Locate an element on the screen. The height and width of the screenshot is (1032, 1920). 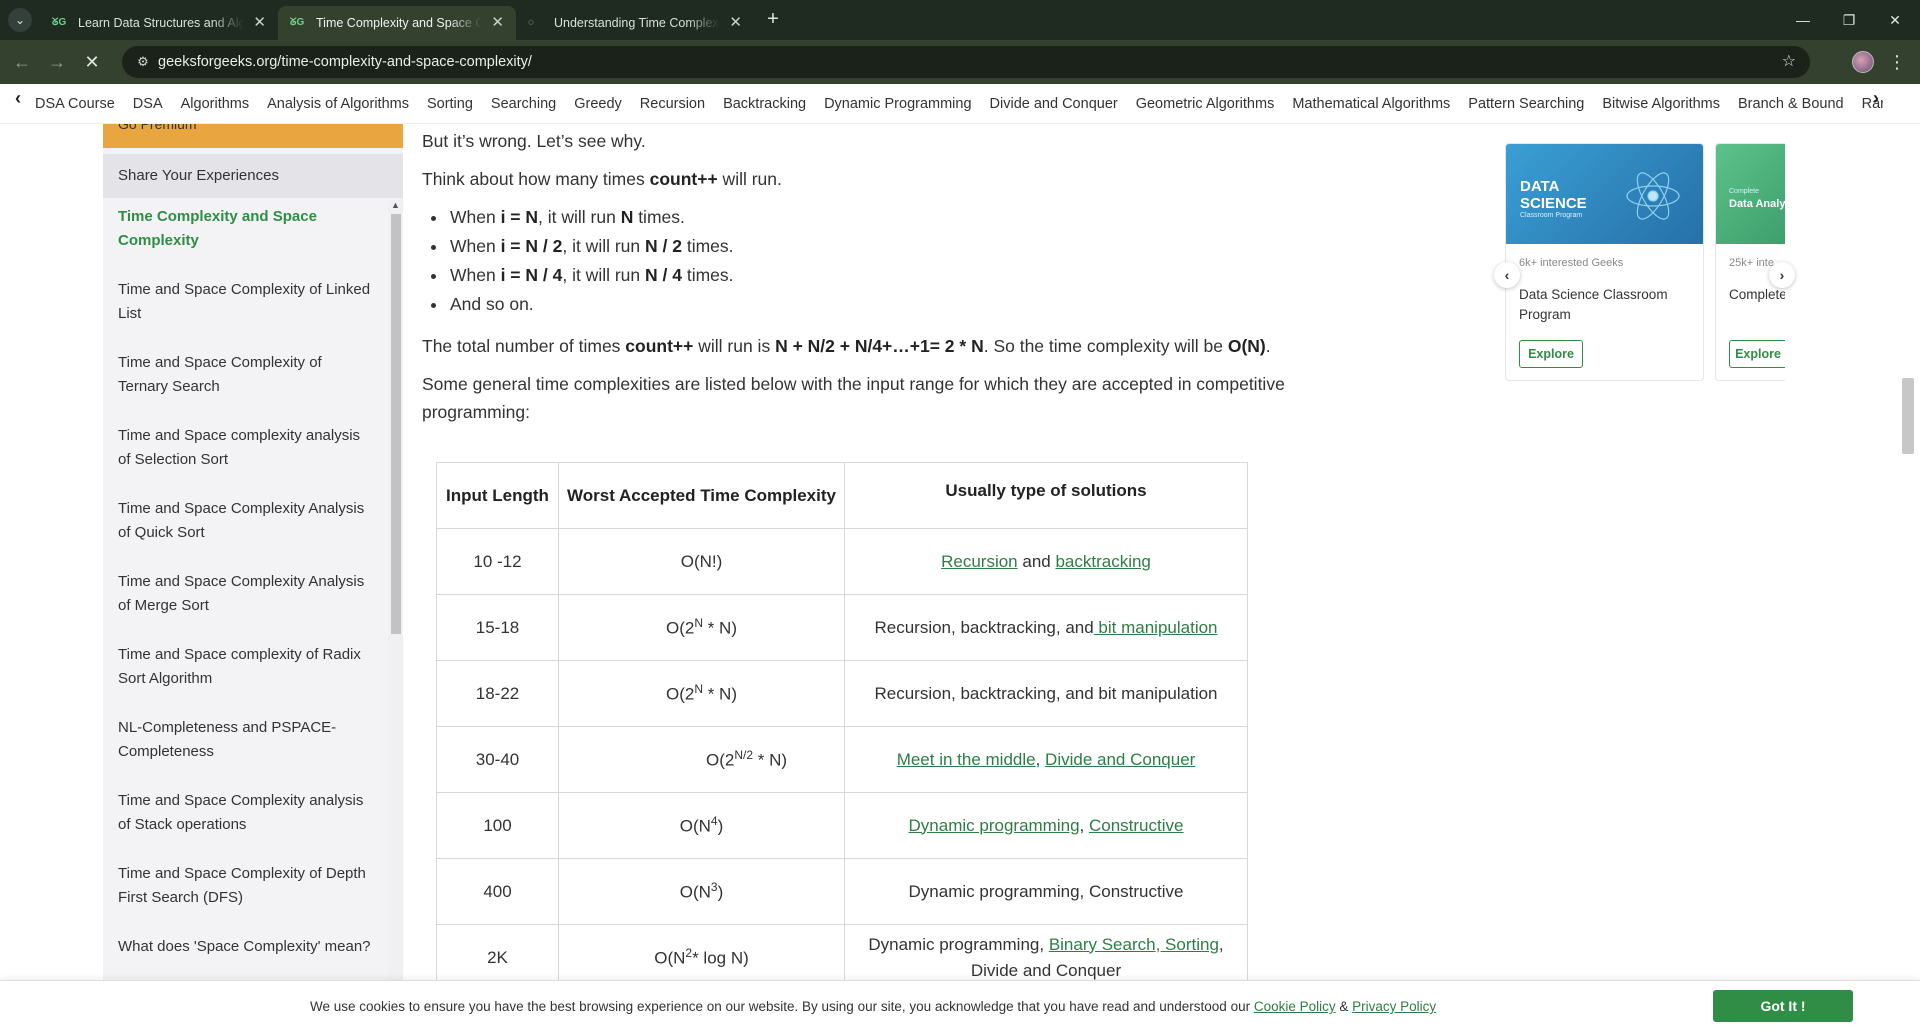
back-icon: ← is located at coordinates (22, 62).